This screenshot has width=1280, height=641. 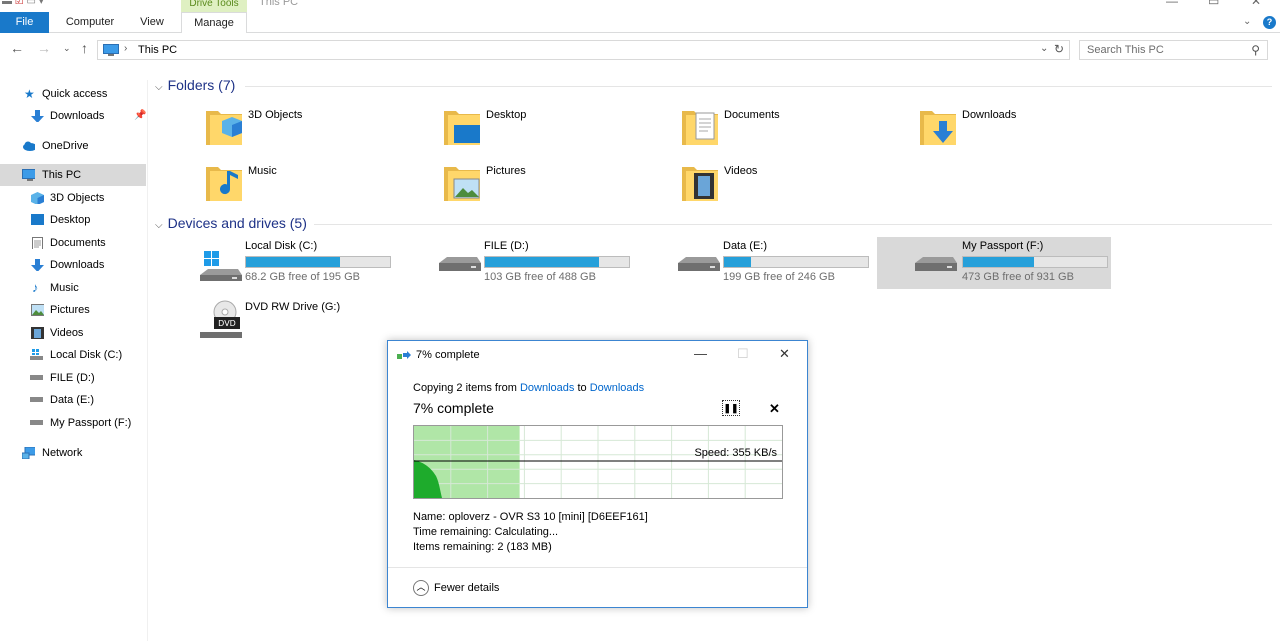 I want to click on back-arrow-icon: ←, so click(x=17, y=48).